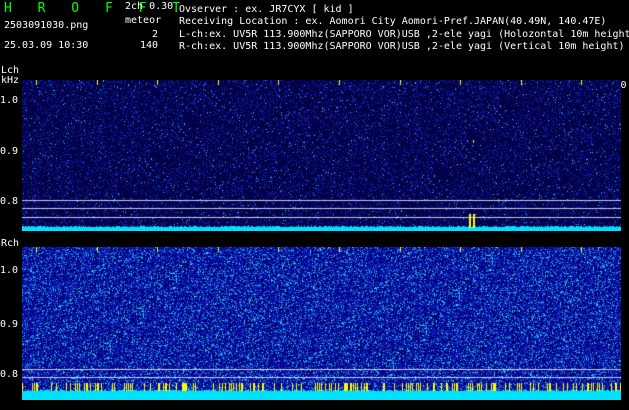 The width and height of the screenshot is (629, 410). I want to click on rch-label: Rch, so click(10, 243).